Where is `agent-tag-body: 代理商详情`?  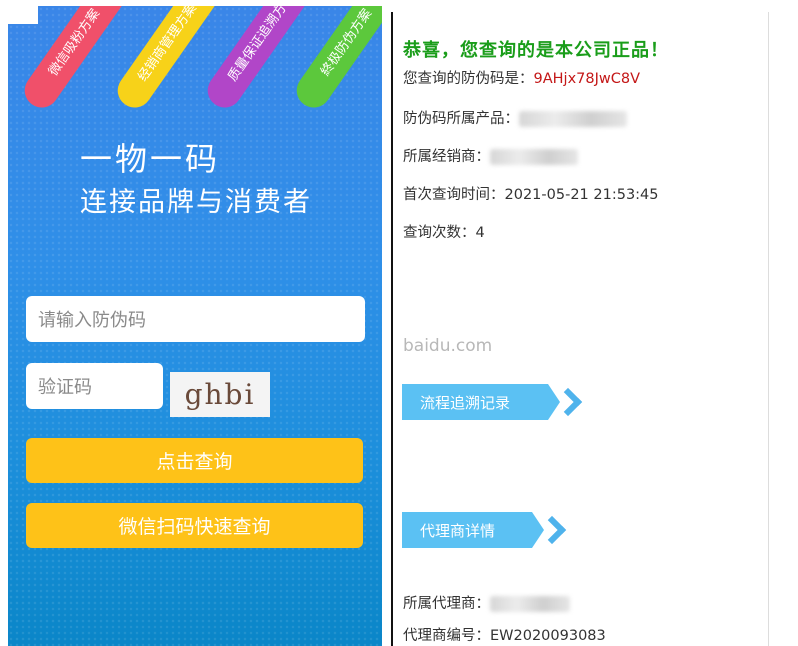 agent-tag-body: 代理商详情 is located at coordinates (473, 530).